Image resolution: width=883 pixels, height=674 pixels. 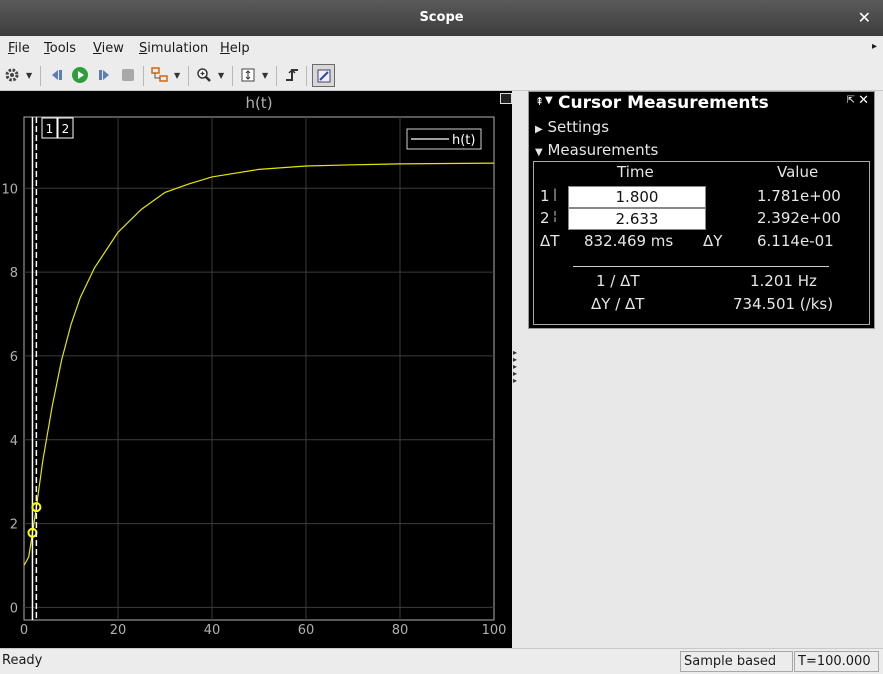 What do you see at coordinates (618, 281) in the screenshot?
I see `inverse-delta-t-label: 1 / ΔT` at bounding box center [618, 281].